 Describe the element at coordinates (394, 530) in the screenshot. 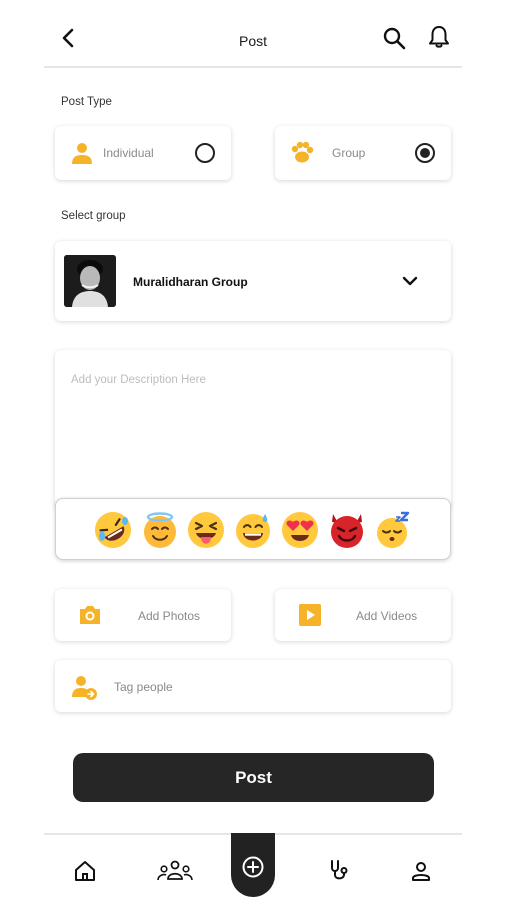

I see `sleeping-emoji-icon` at that location.